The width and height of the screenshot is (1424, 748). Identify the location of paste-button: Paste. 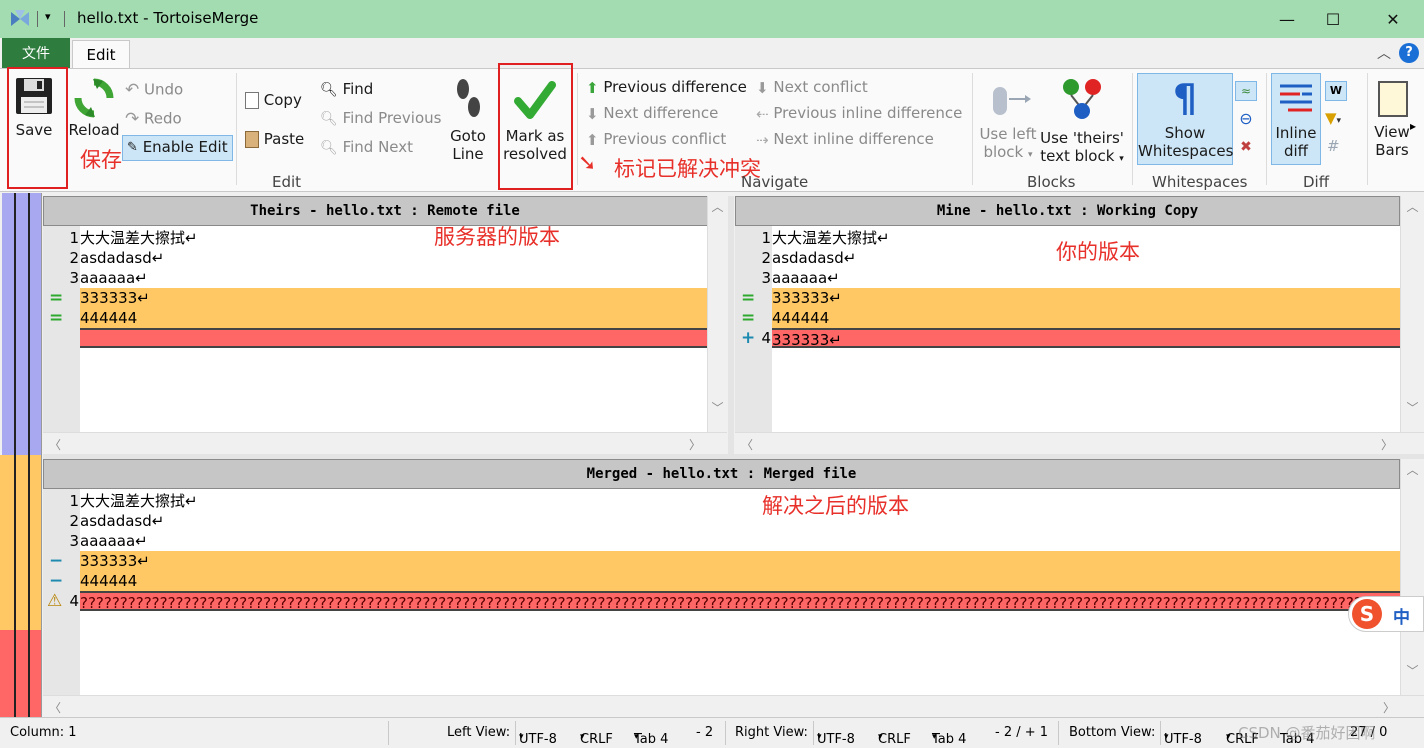
(274, 139).